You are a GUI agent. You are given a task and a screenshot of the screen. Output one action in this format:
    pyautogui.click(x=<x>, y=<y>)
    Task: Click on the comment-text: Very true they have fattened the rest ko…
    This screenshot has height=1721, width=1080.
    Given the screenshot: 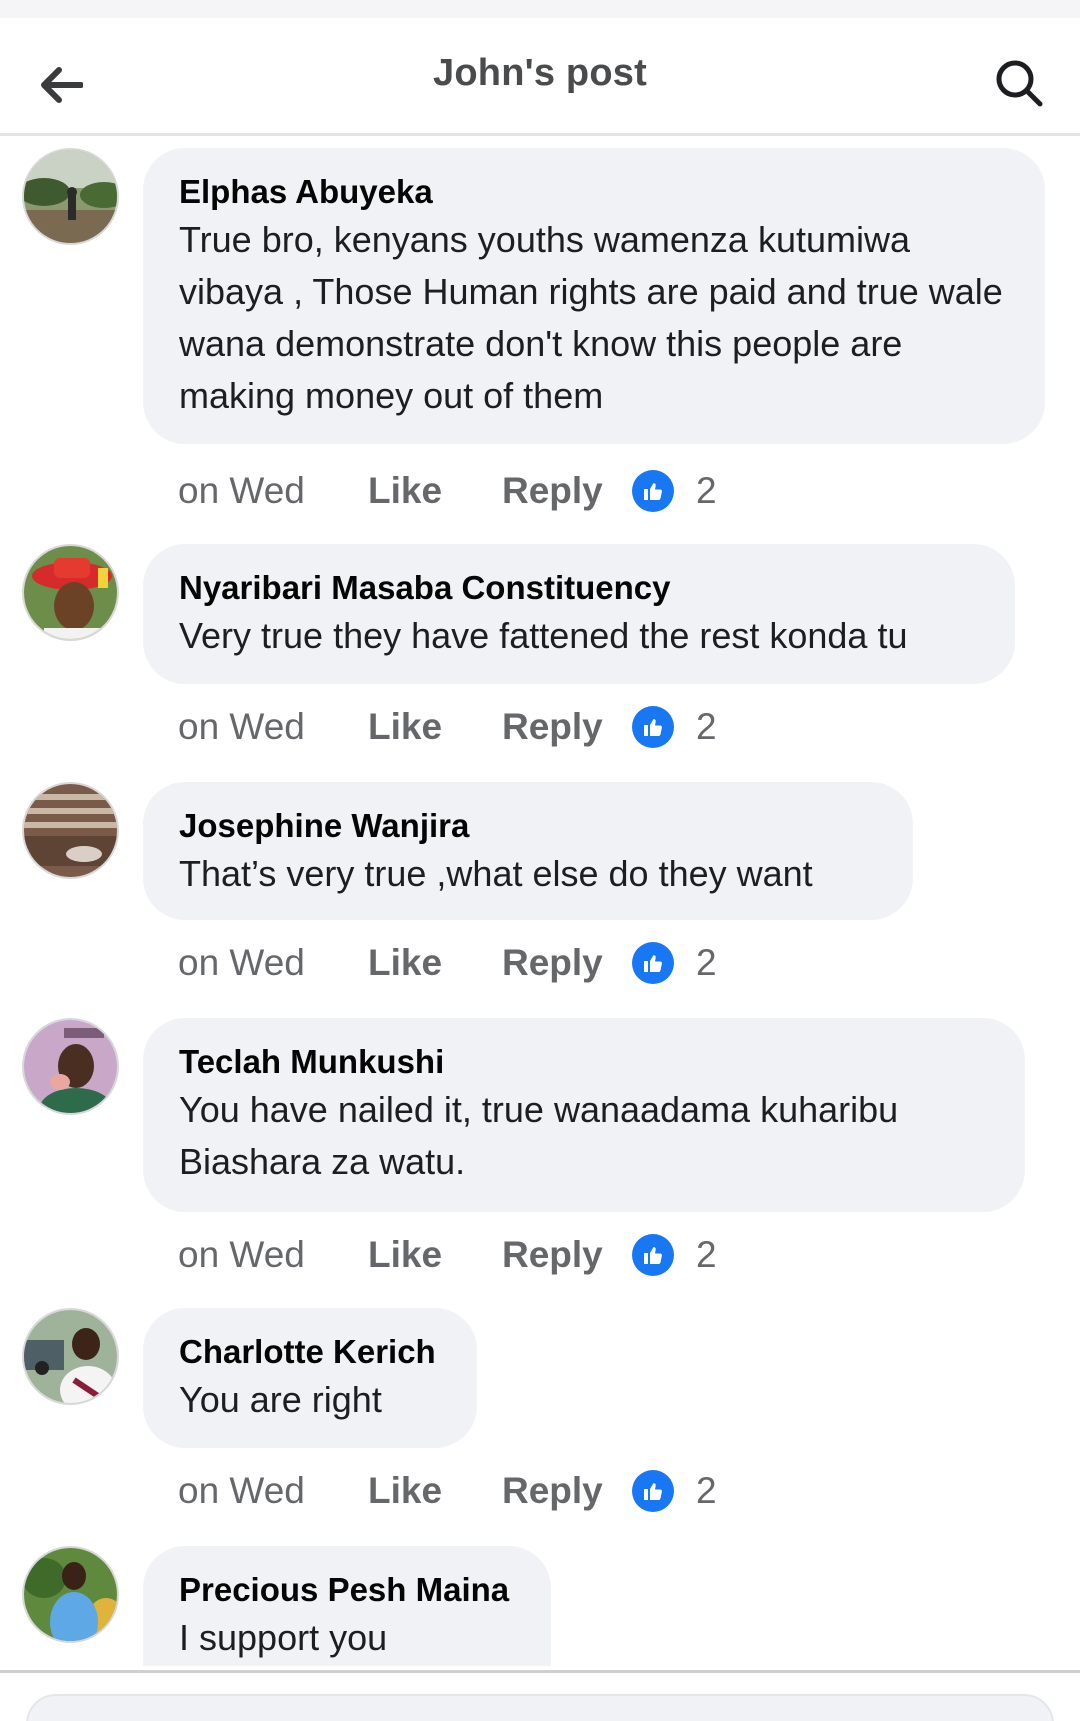 What is the action you would take?
    pyautogui.click(x=543, y=635)
    